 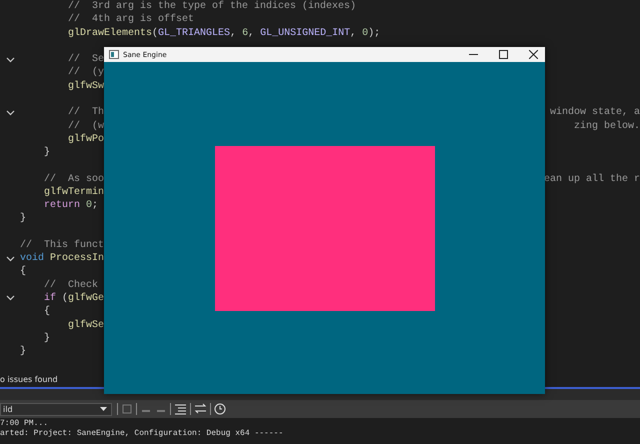 What do you see at coordinates (32, 258) in the screenshot?
I see `type-keyword: void` at bounding box center [32, 258].